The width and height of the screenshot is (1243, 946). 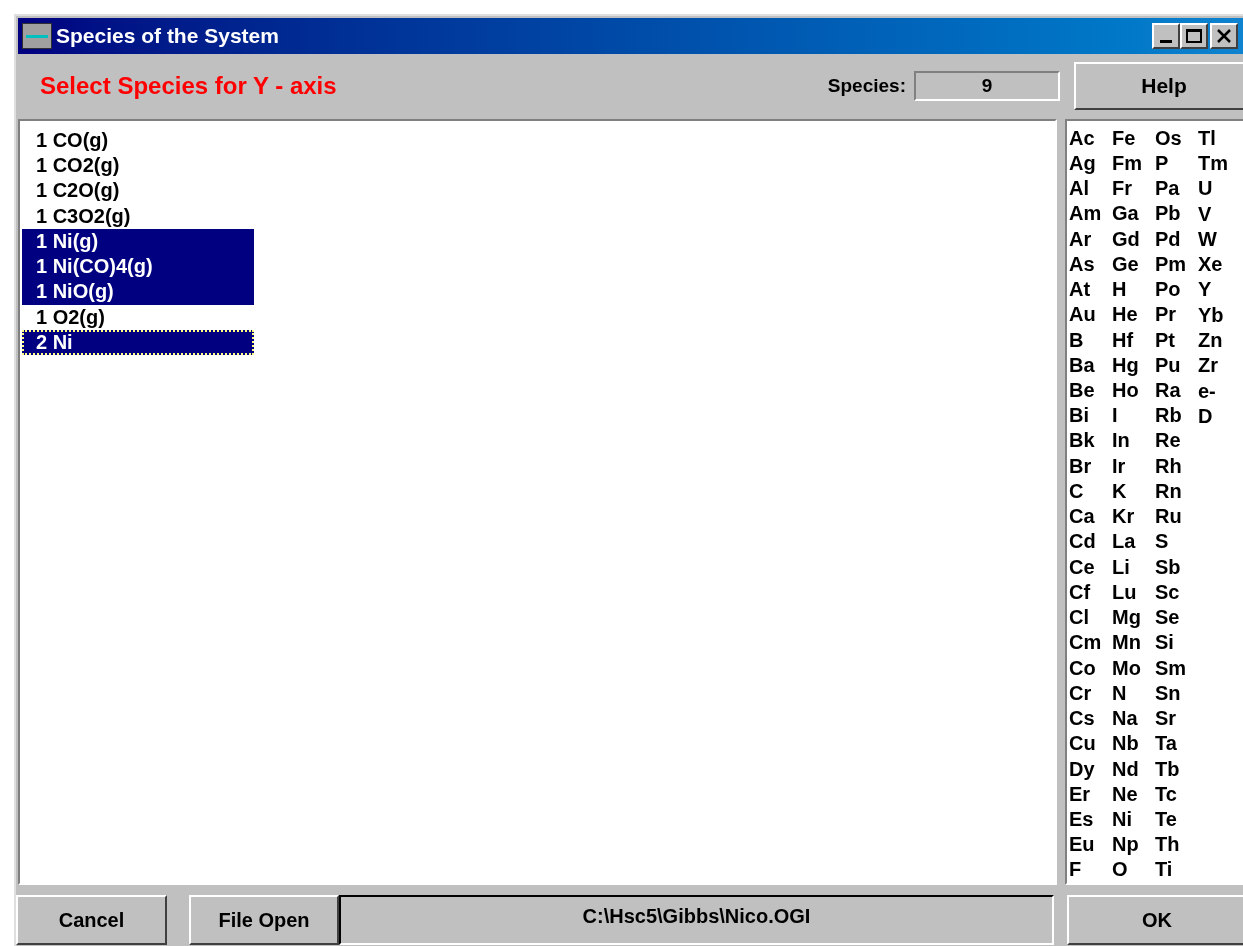 What do you see at coordinates (1090, 794) in the screenshot?
I see `element-item: Er` at bounding box center [1090, 794].